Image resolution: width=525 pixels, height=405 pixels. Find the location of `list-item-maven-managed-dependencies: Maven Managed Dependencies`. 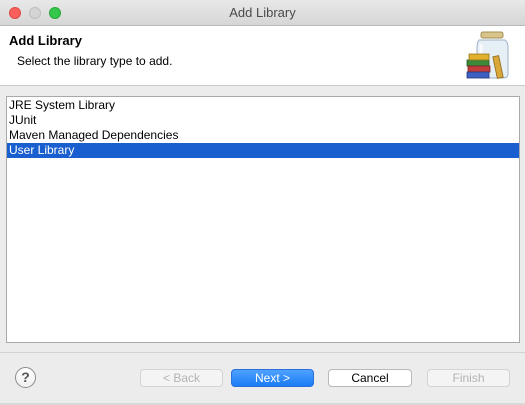

list-item-maven-managed-dependencies: Maven Managed Dependencies is located at coordinates (263, 135).